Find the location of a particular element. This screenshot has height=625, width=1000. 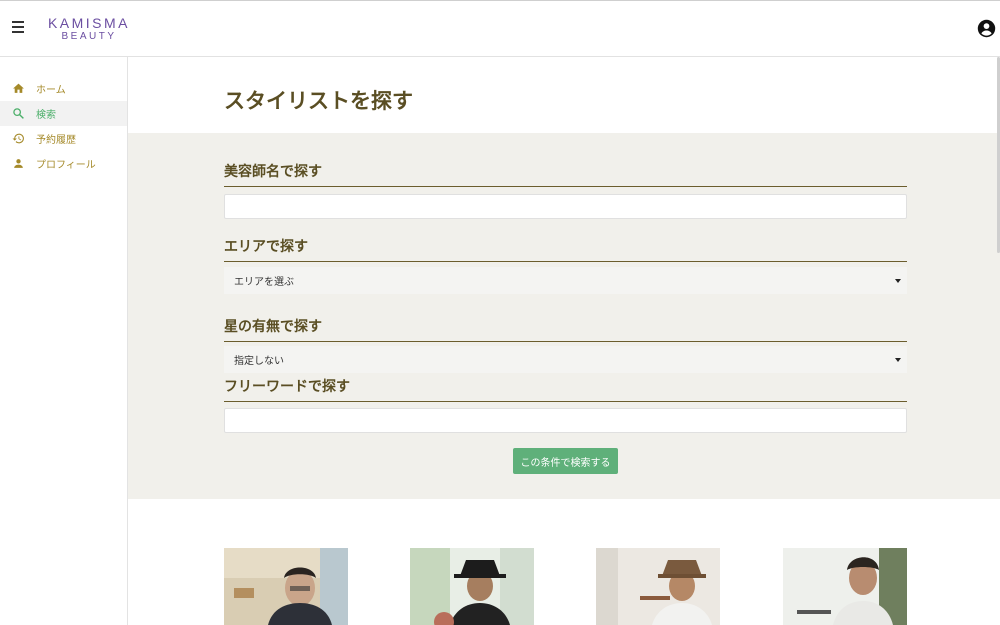

area-select-value: エリアを選ぶ is located at coordinates (264, 282).